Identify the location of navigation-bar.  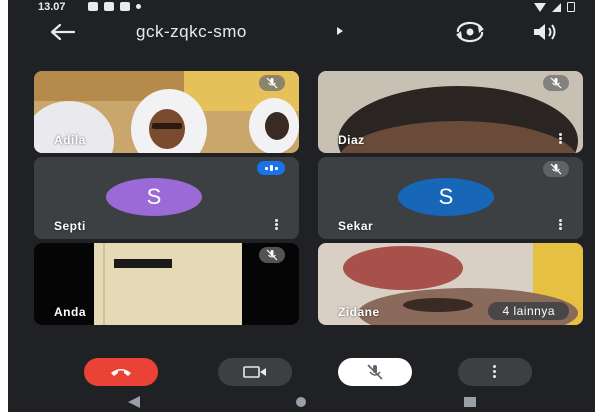
(301, 402).